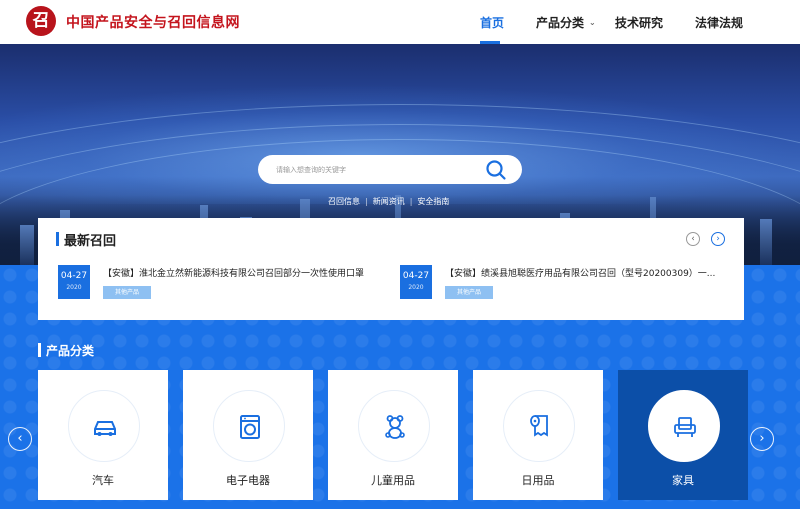 The image size is (800, 509). Describe the element at coordinates (41, 21) in the screenshot. I see `site-logo: 召` at that location.